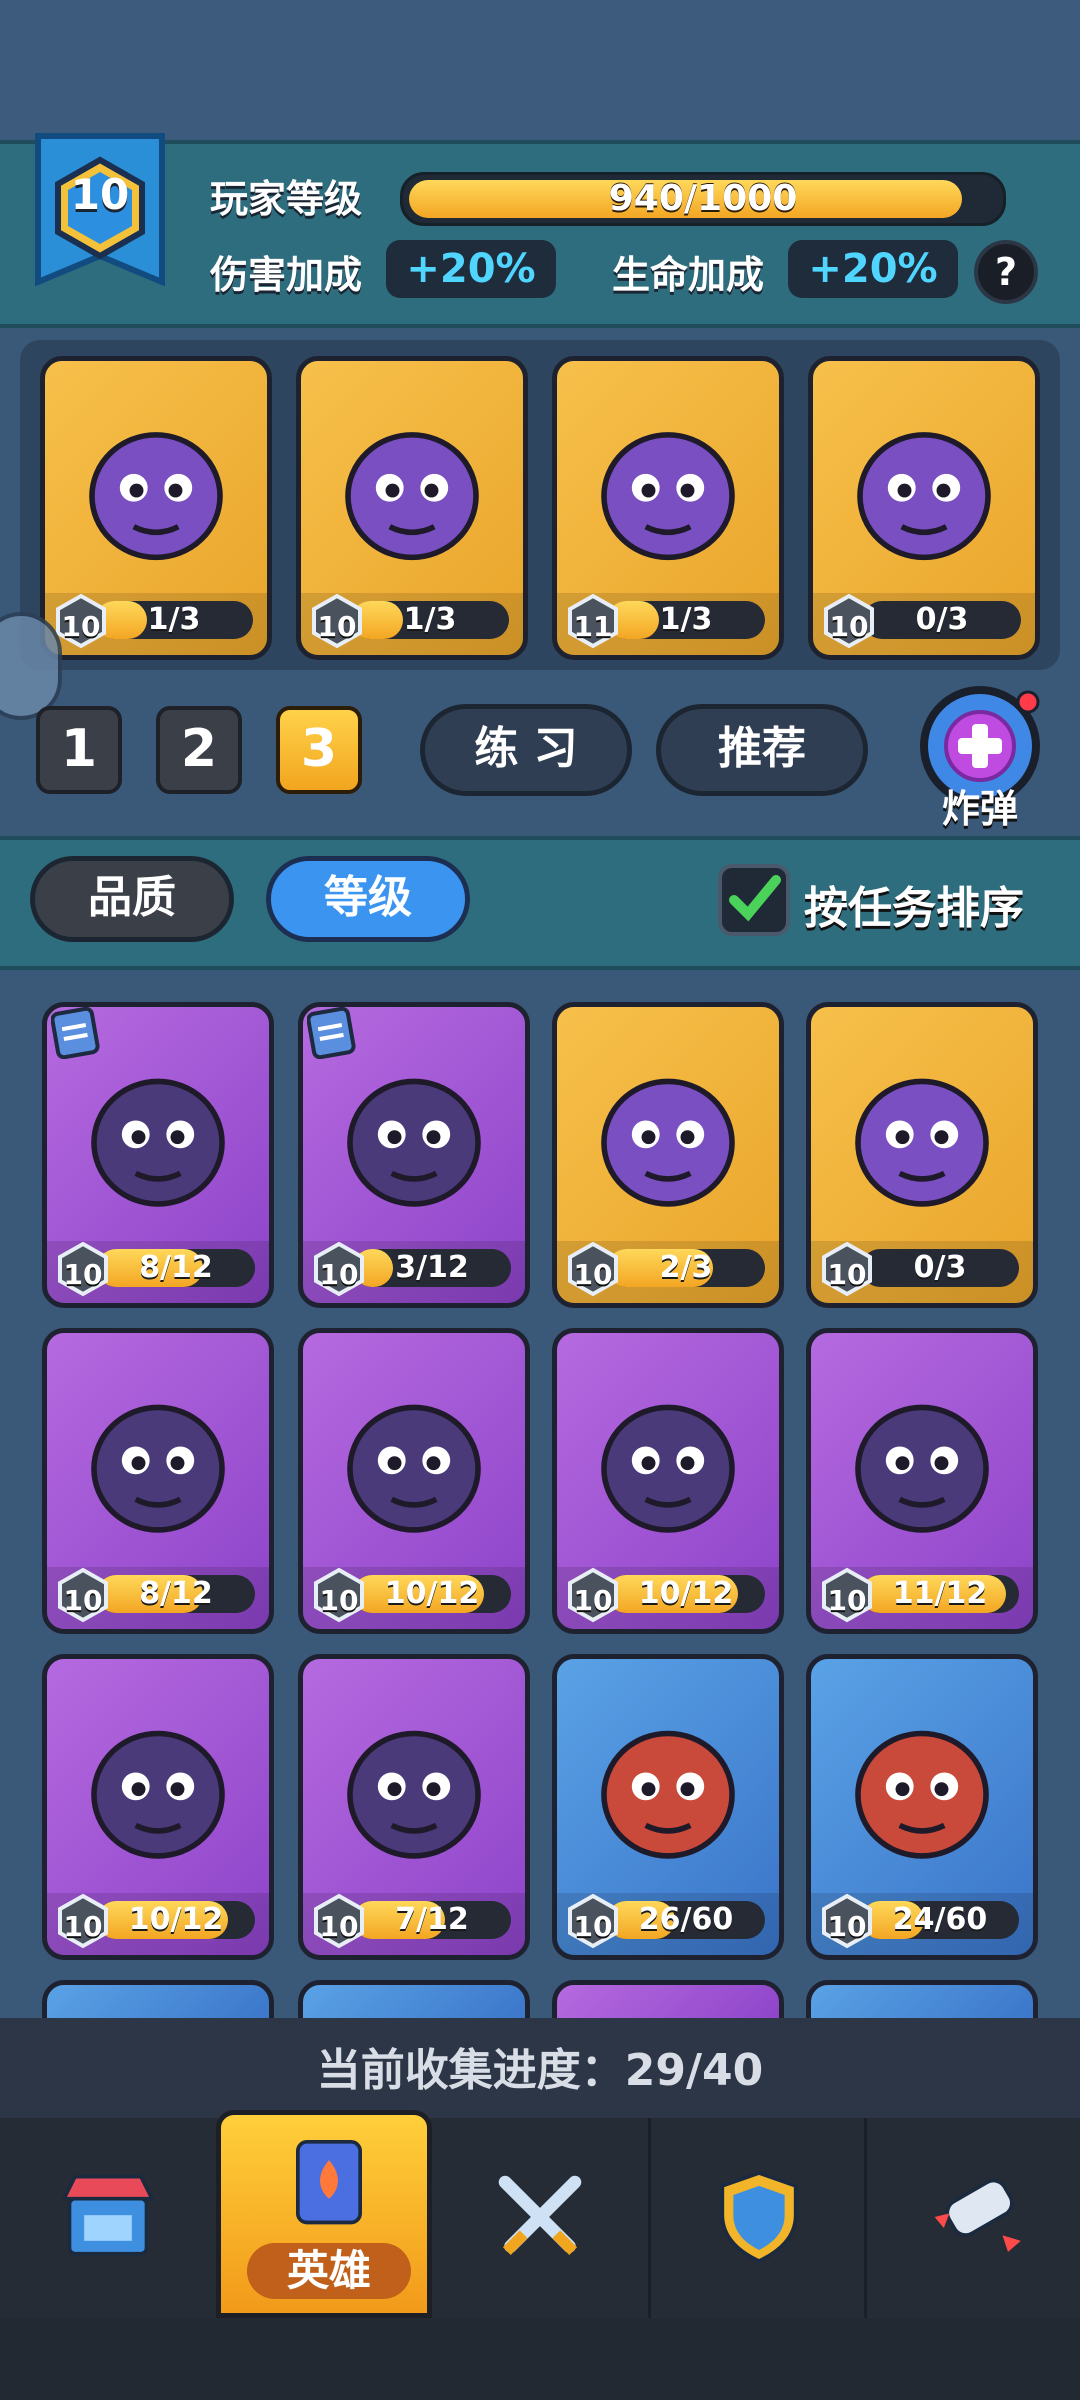 This screenshot has height=2400, width=1080. I want to click on hp-bonus-label: 生命加成, so click(688, 275).